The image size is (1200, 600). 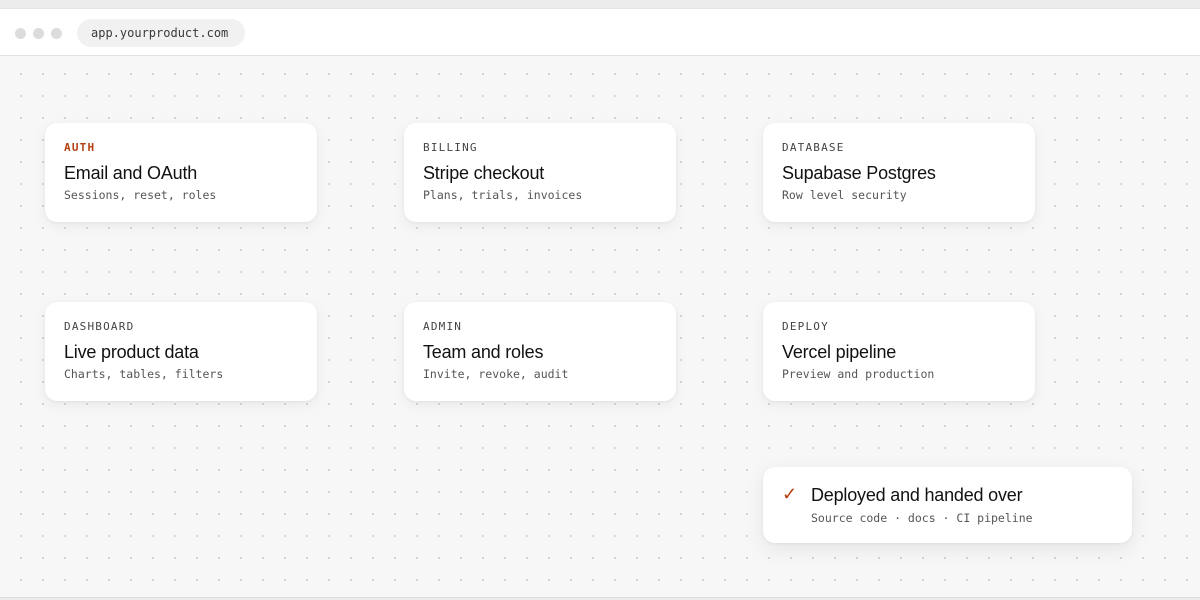 What do you see at coordinates (805, 326) in the screenshot?
I see `card-tag: DEPLOY` at bounding box center [805, 326].